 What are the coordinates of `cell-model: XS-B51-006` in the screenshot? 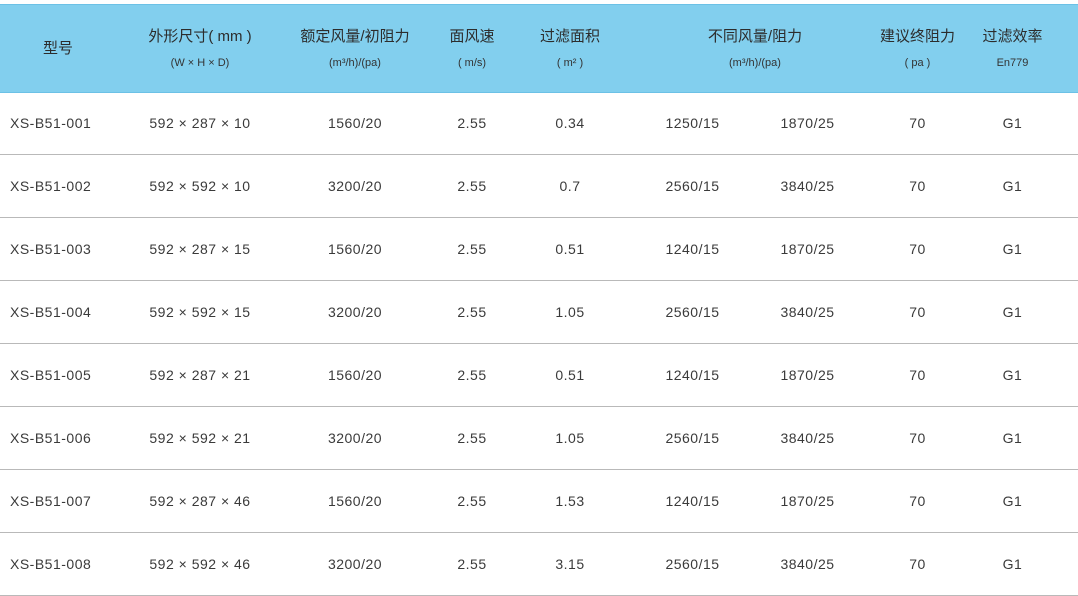 It's located at (51, 438).